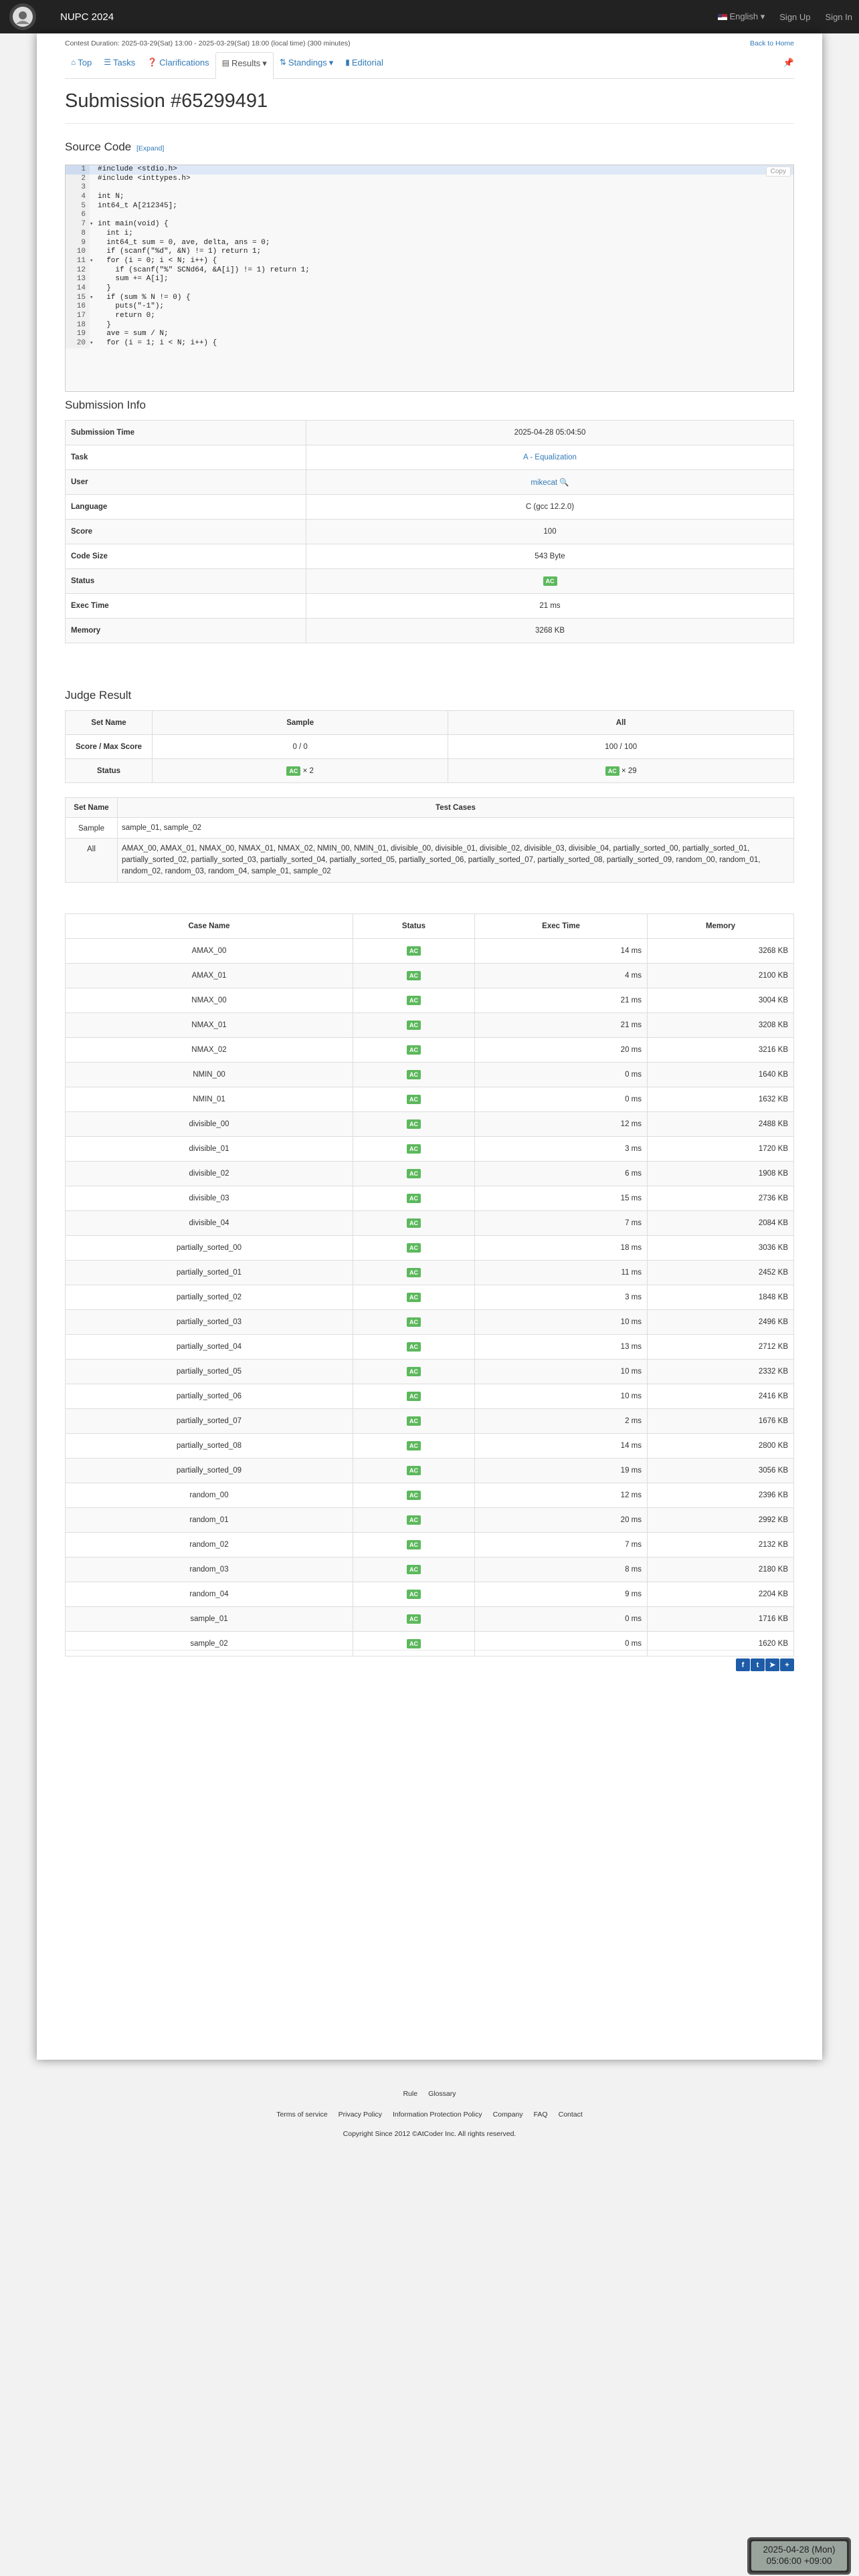 The image size is (859, 2576). Describe the element at coordinates (561, 1446) in the screenshot. I see `exec-time: 14 ms` at that location.